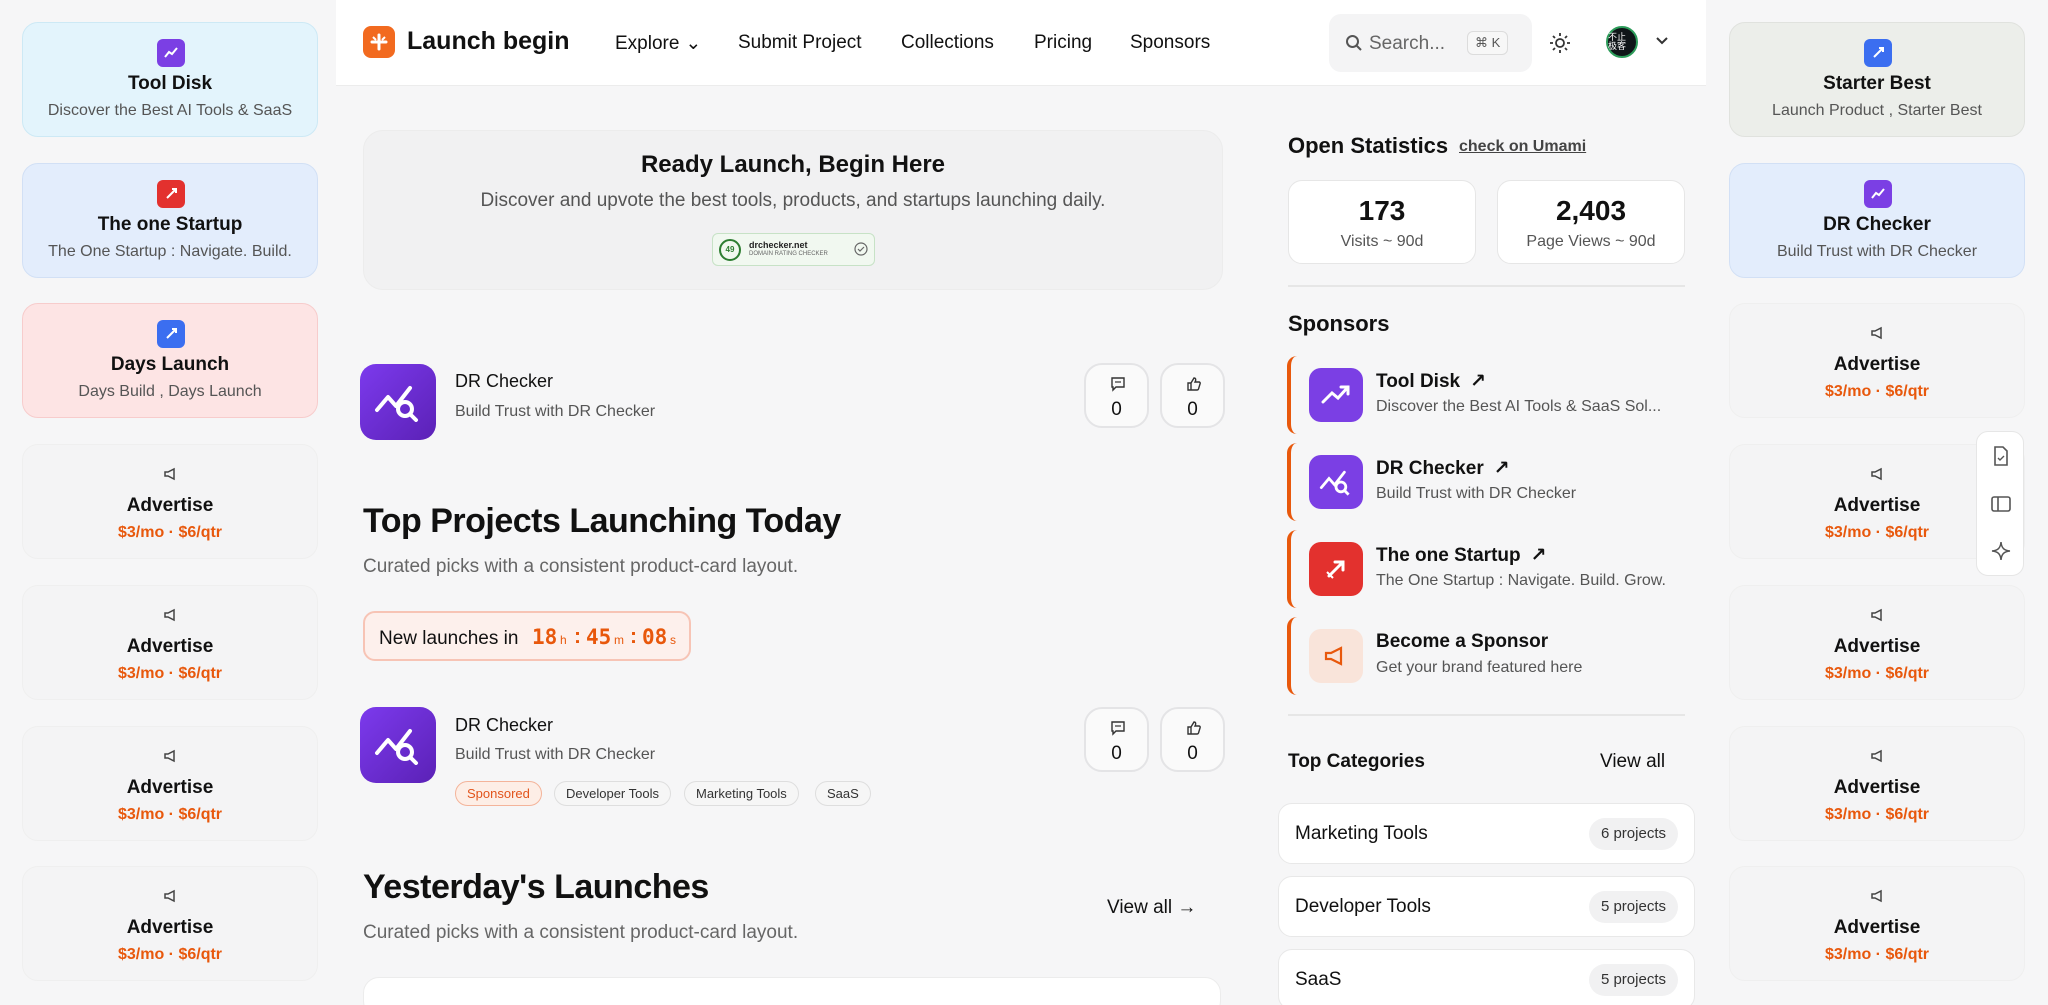 The width and height of the screenshot is (2048, 1005). Describe the element at coordinates (1170, 43) in the screenshot. I see `nav-sponsors: Sponsors` at that location.